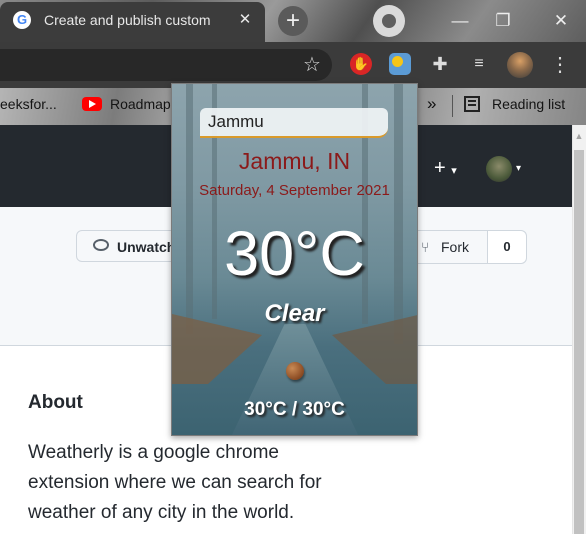 The width and height of the screenshot is (586, 534). What do you see at coordinates (361, 64) in the screenshot?
I see `adblock-extension-icon: ✋` at bounding box center [361, 64].